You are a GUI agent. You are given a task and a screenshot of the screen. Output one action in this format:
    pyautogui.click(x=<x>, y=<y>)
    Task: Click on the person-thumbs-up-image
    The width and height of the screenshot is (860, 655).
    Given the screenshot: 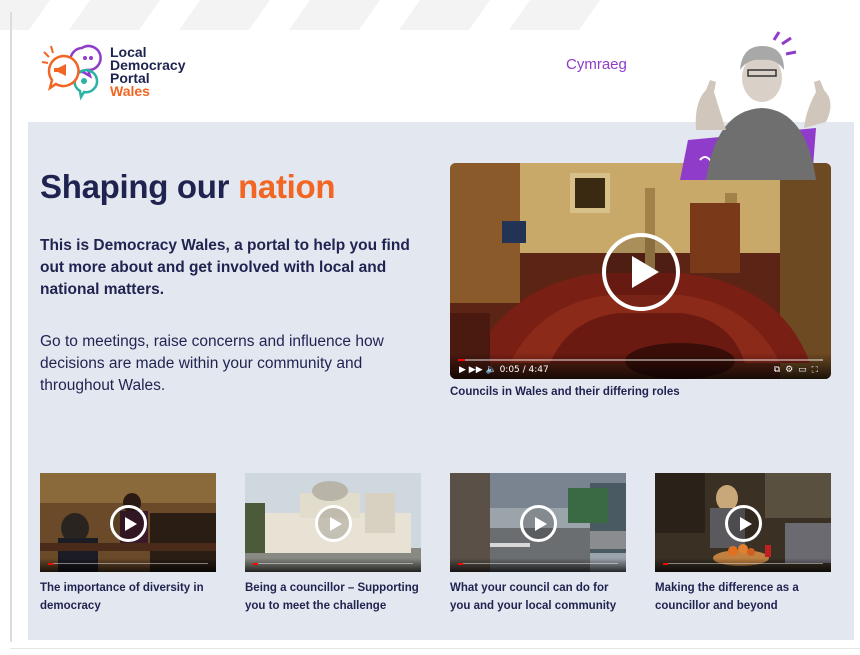 What is the action you would take?
    pyautogui.click(x=755, y=105)
    